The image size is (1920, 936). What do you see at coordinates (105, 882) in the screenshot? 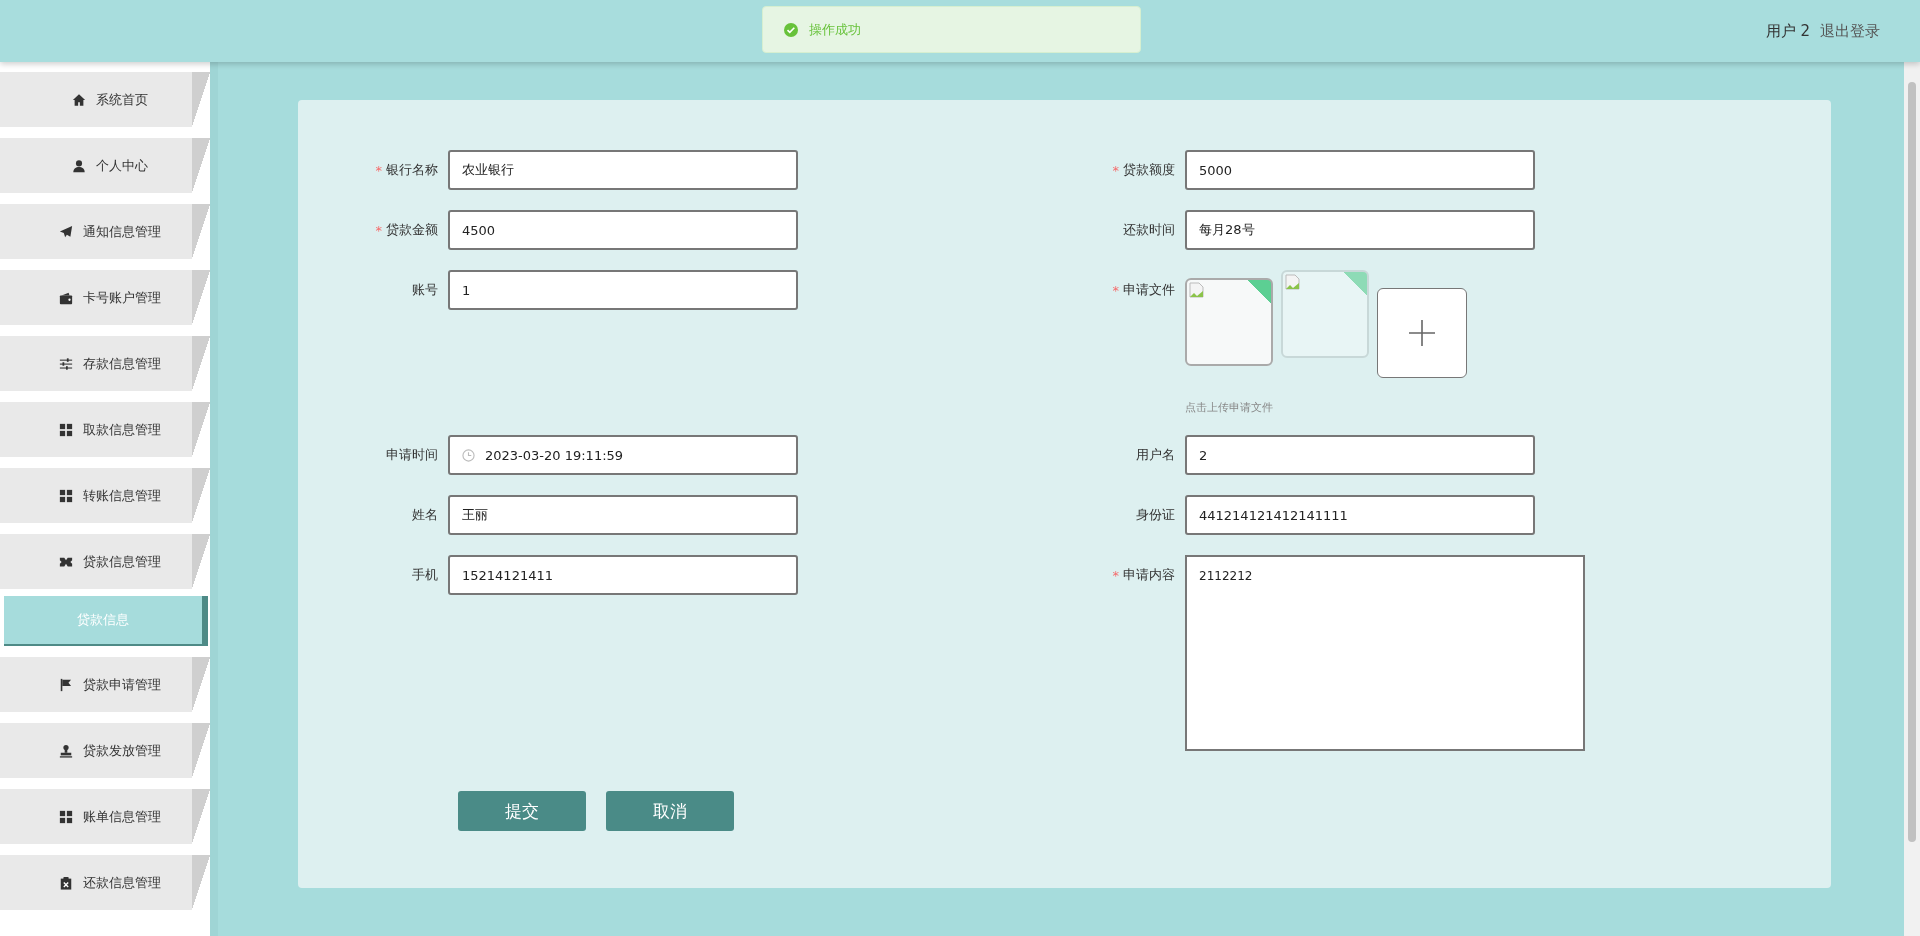
I see `sidebar-item: 还款信息管理` at bounding box center [105, 882].